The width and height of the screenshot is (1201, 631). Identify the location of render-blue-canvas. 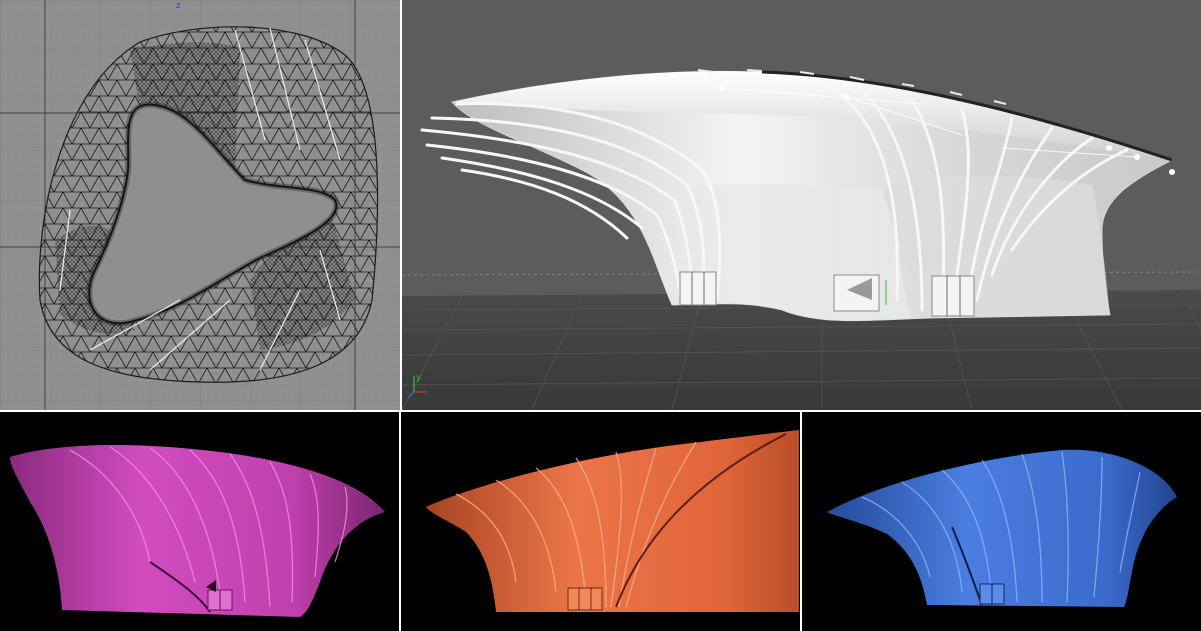
(1002, 528).